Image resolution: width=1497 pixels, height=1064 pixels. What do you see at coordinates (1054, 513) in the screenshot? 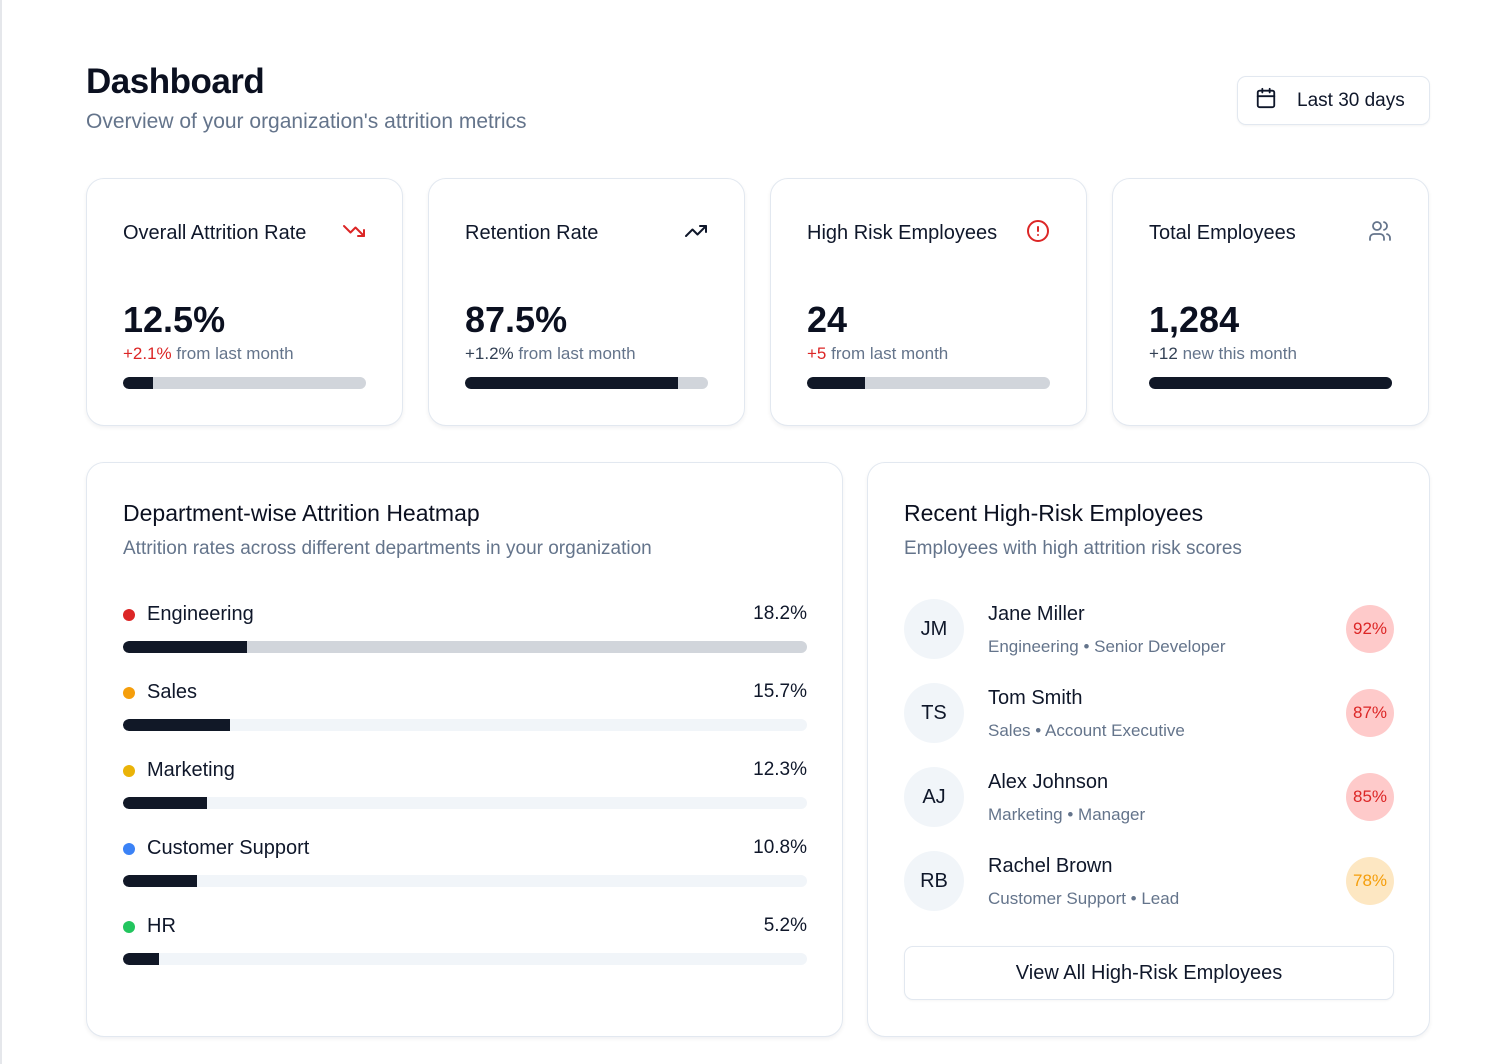
I see `high-risk-title: Recent High-Risk Employees` at bounding box center [1054, 513].